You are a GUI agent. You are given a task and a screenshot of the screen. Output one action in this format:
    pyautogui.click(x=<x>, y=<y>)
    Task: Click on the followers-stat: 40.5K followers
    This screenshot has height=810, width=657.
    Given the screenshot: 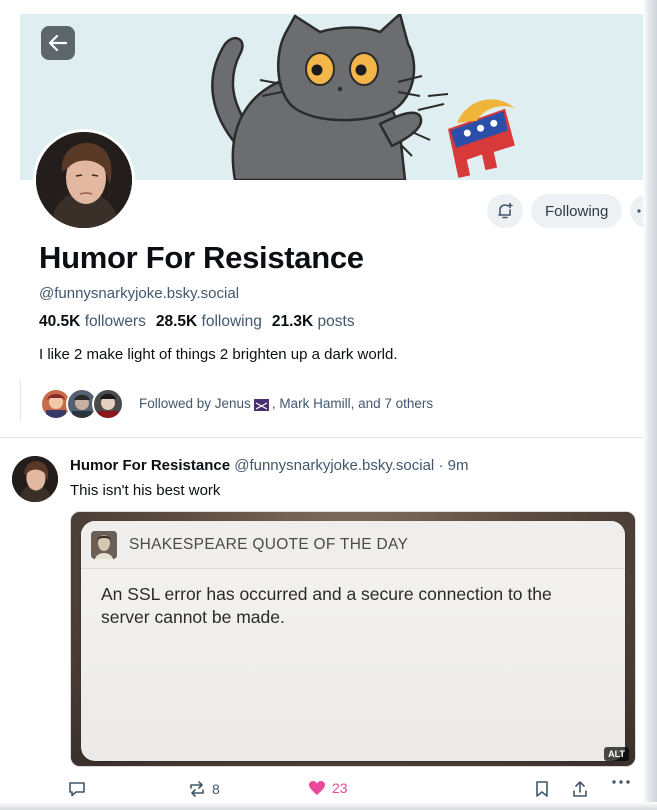 What is the action you would take?
    pyautogui.click(x=92, y=322)
    